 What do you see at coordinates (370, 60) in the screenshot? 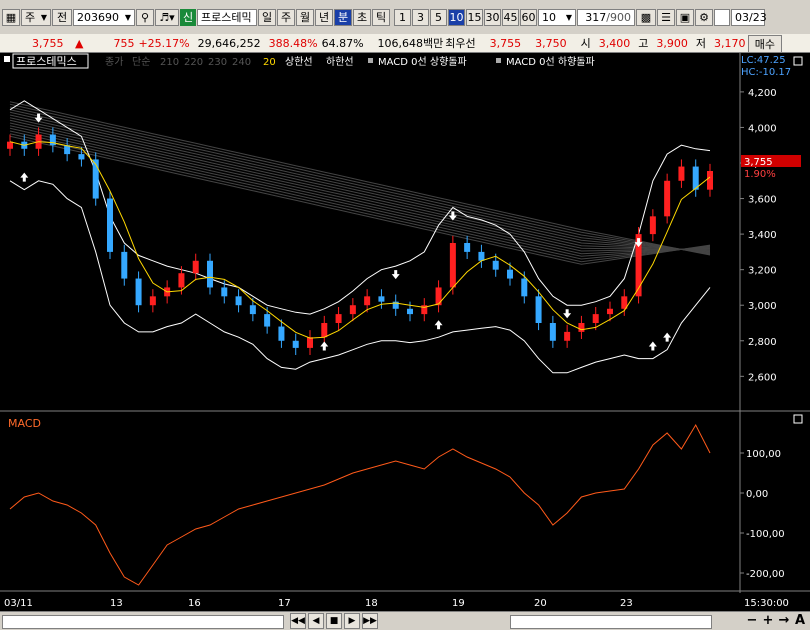
I see `legend-macd-up-marker` at bounding box center [370, 60].